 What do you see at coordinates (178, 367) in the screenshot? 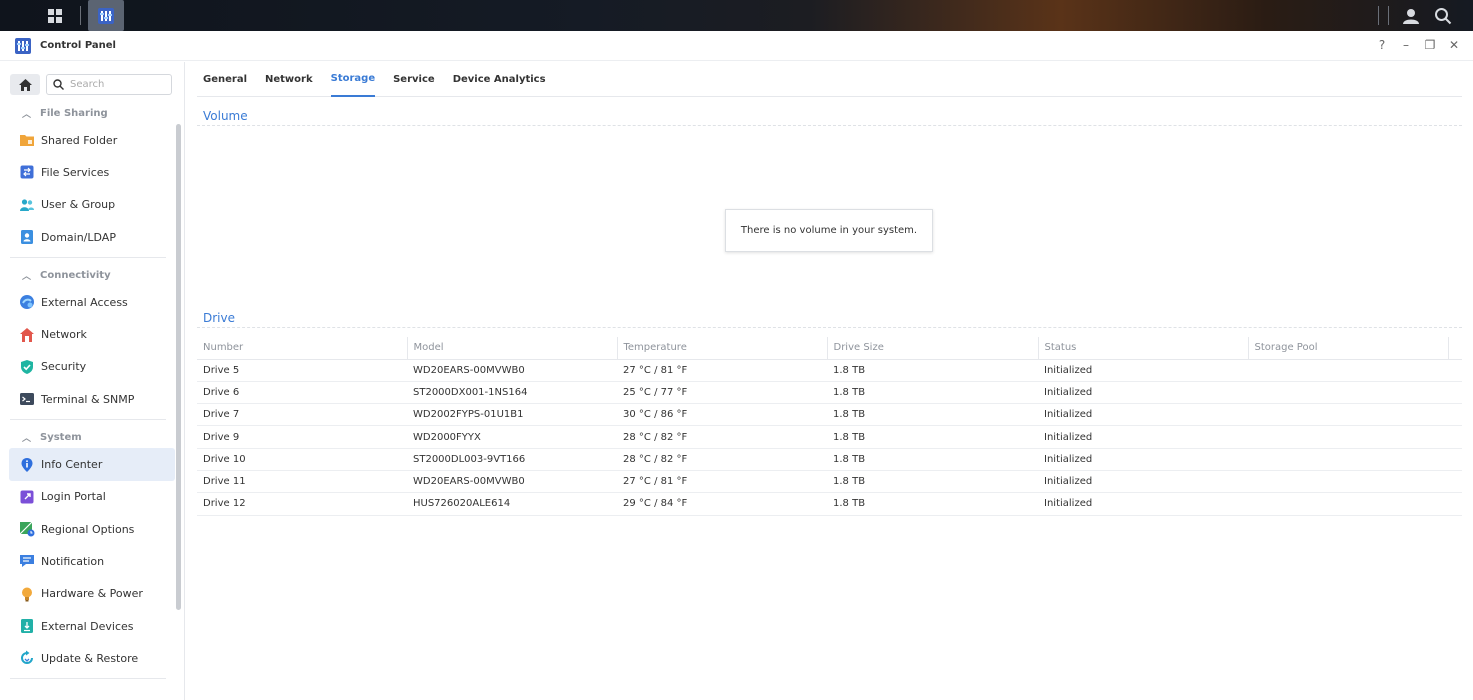
I see `sidebar-scrollbar` at bounding box center [178, 367].